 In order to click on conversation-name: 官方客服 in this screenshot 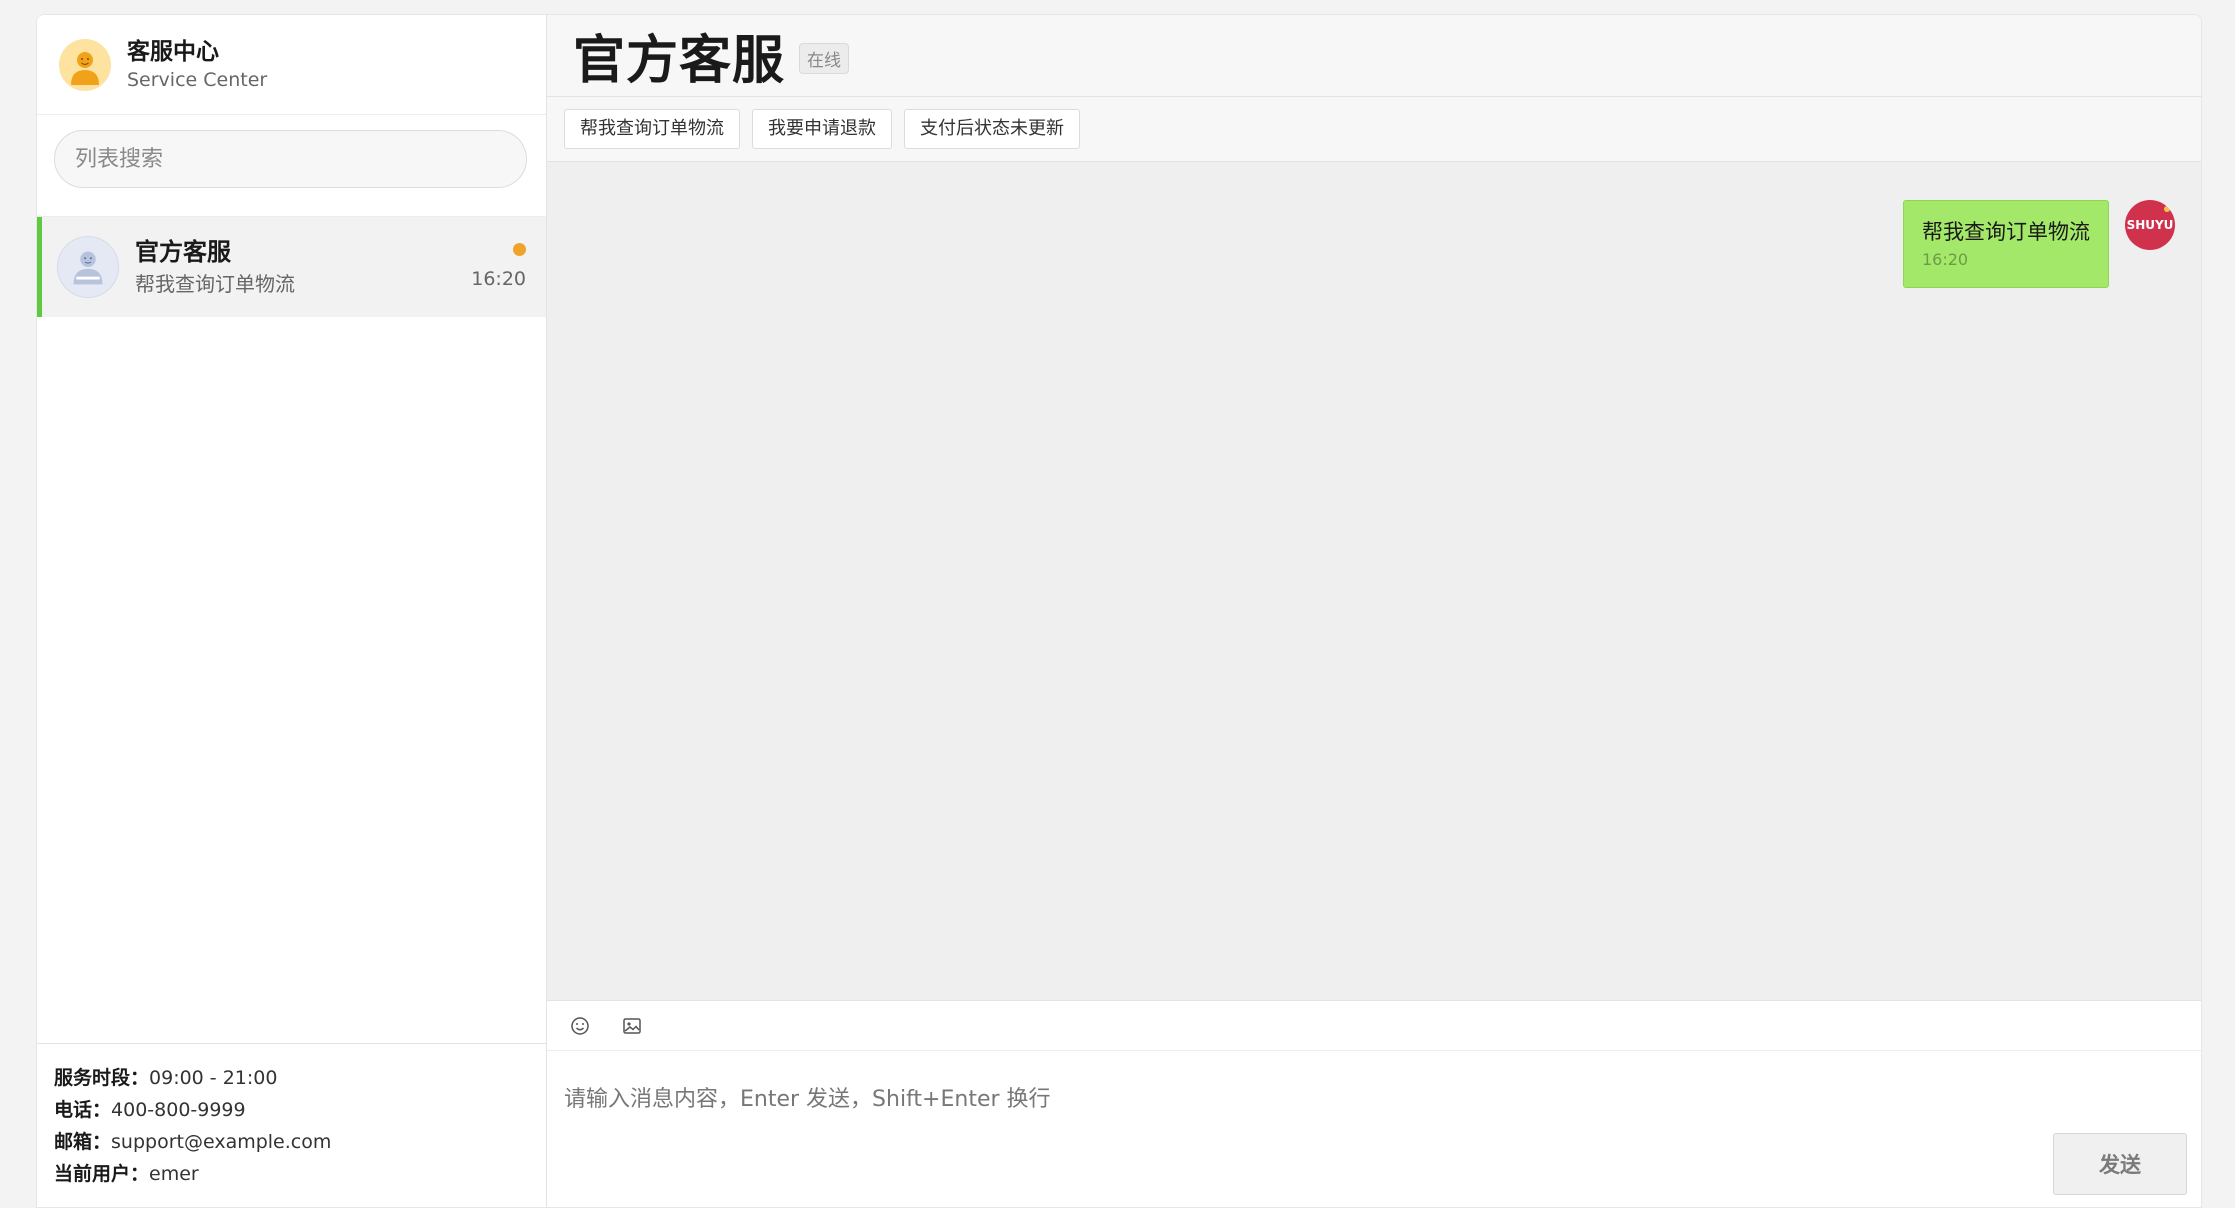, I will do `click(183, 252)`.